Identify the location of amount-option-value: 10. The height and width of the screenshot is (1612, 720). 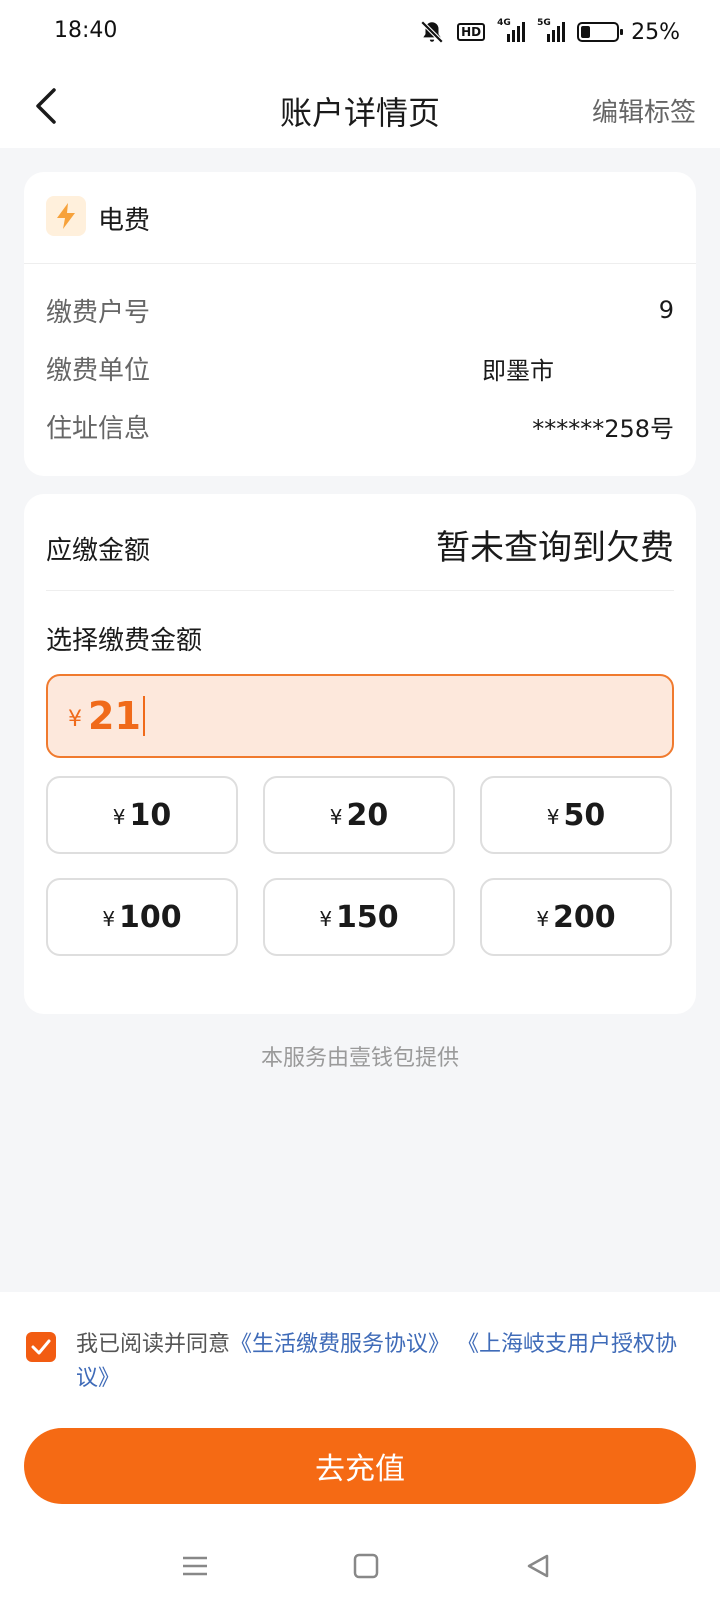
(150, 815).